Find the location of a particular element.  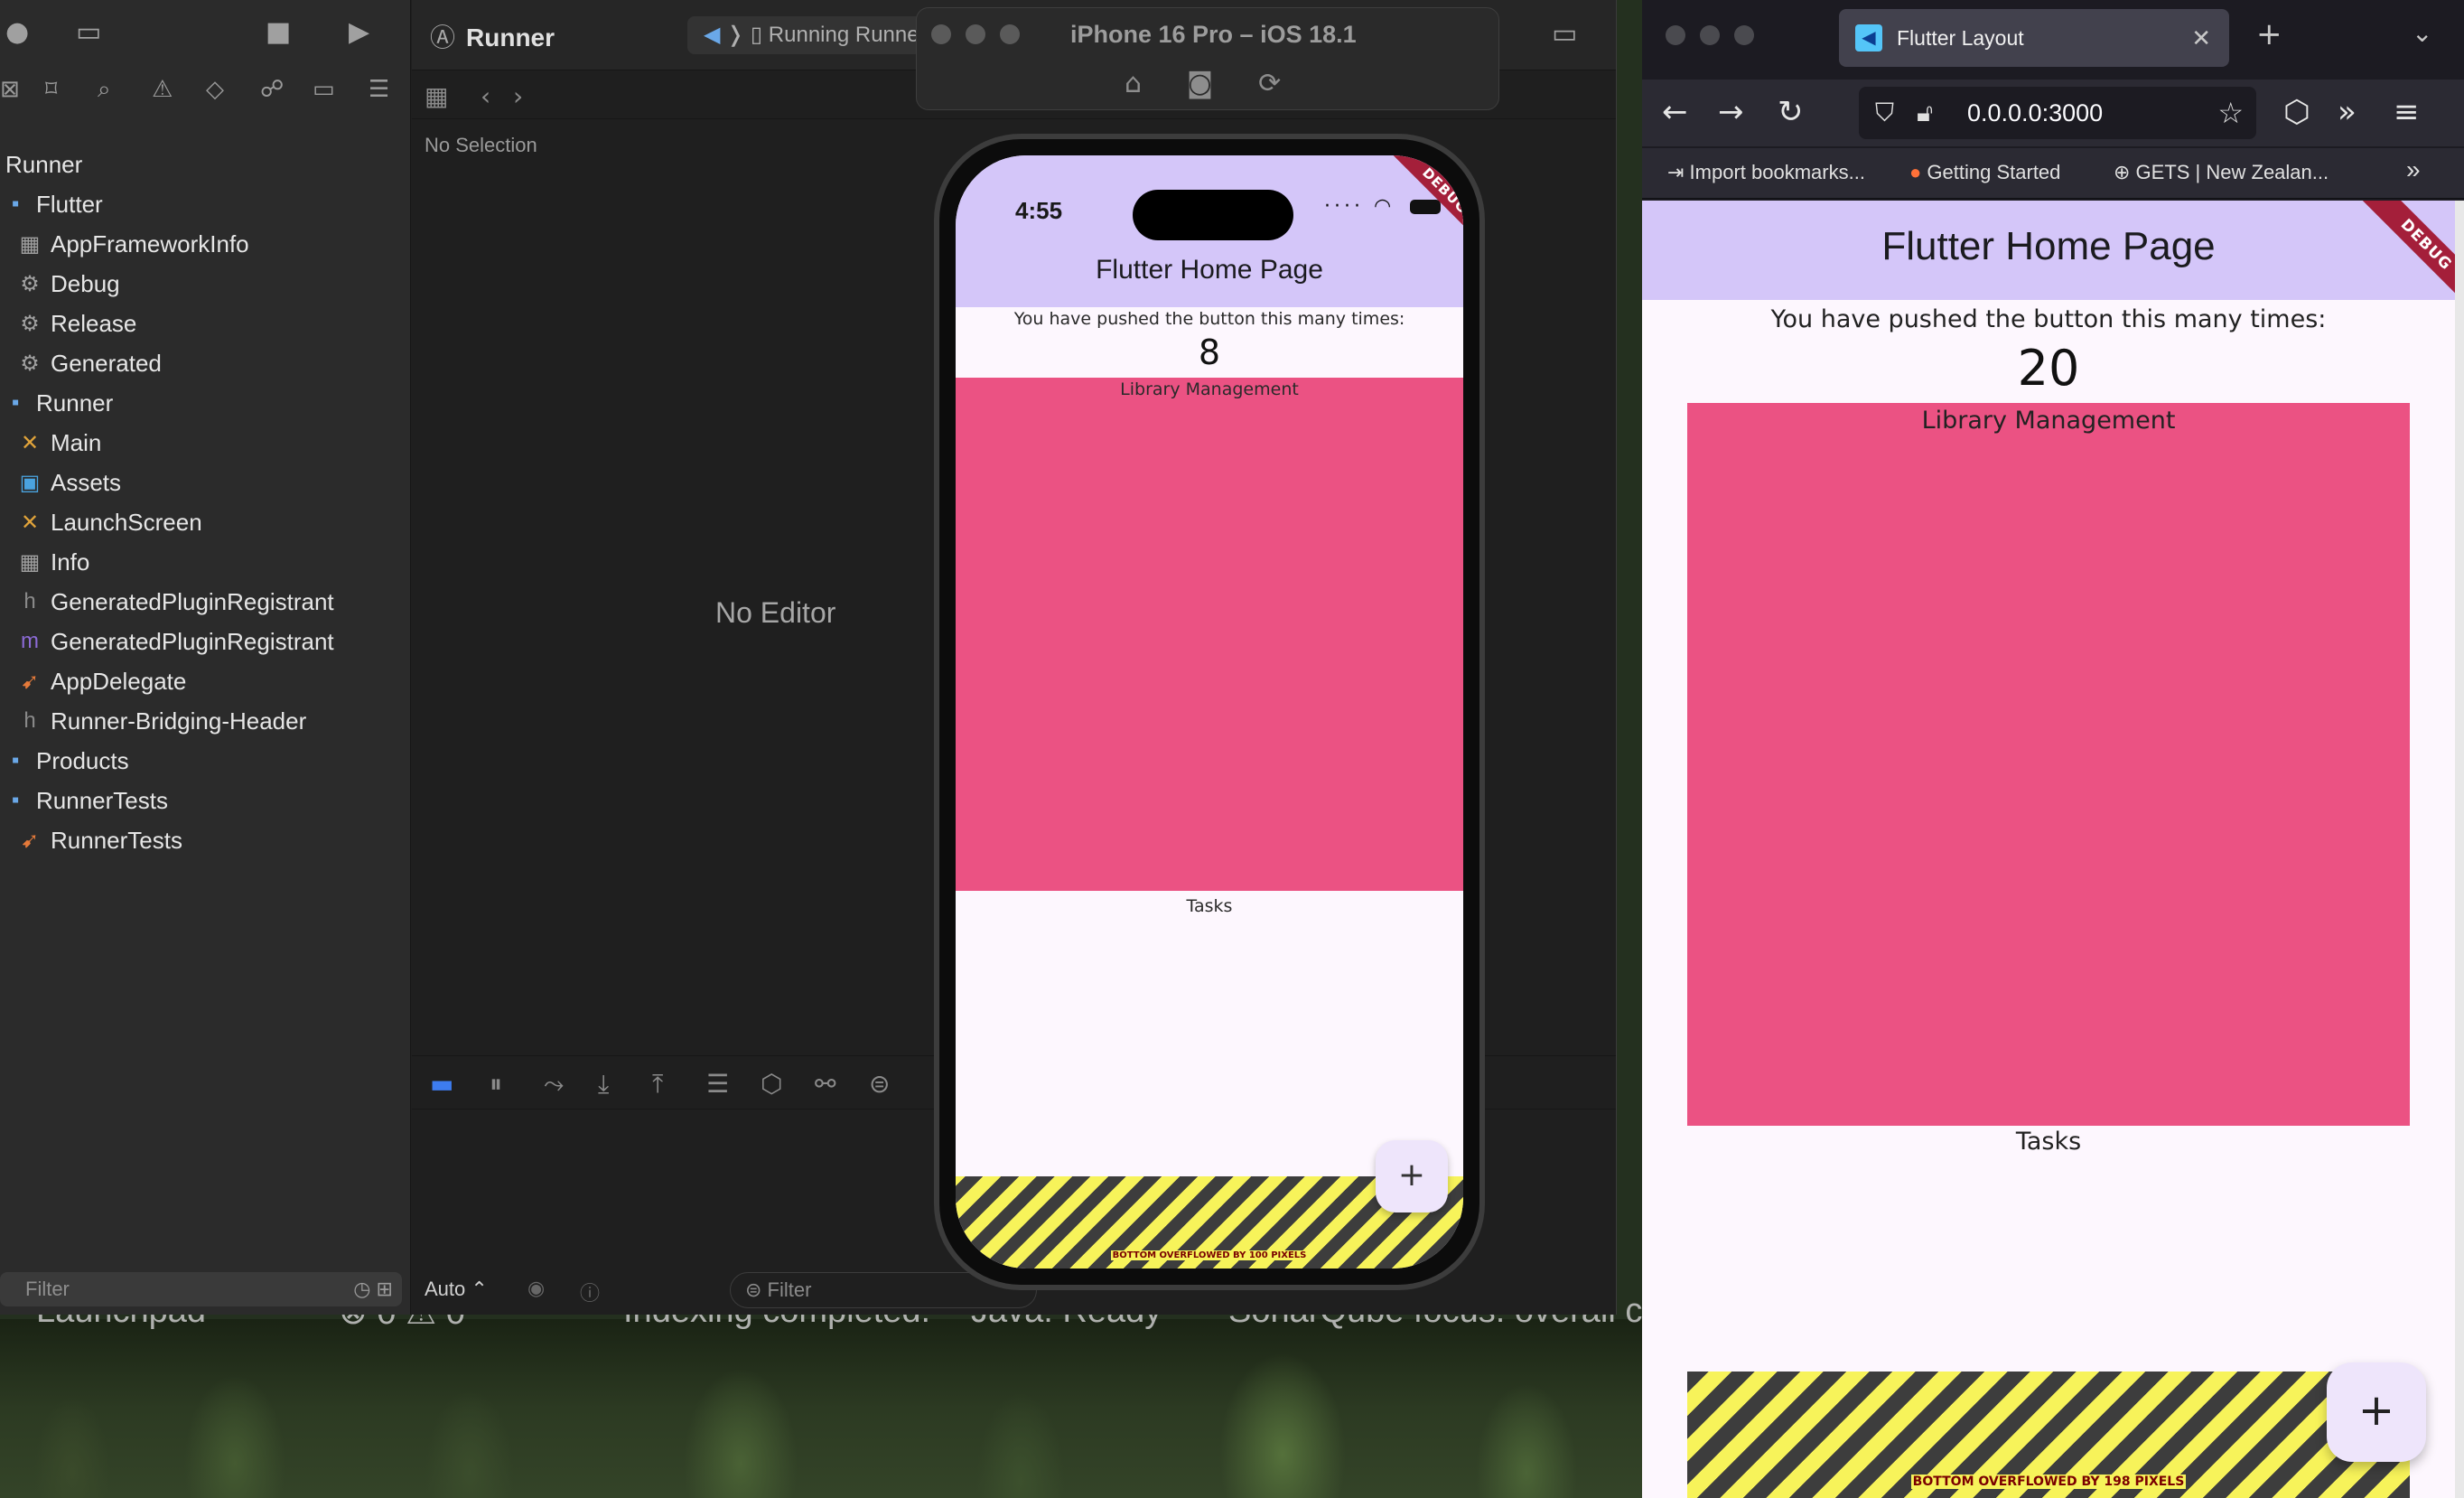

folder-tab-icon: ⊠ is located at coordinates (10, 89).